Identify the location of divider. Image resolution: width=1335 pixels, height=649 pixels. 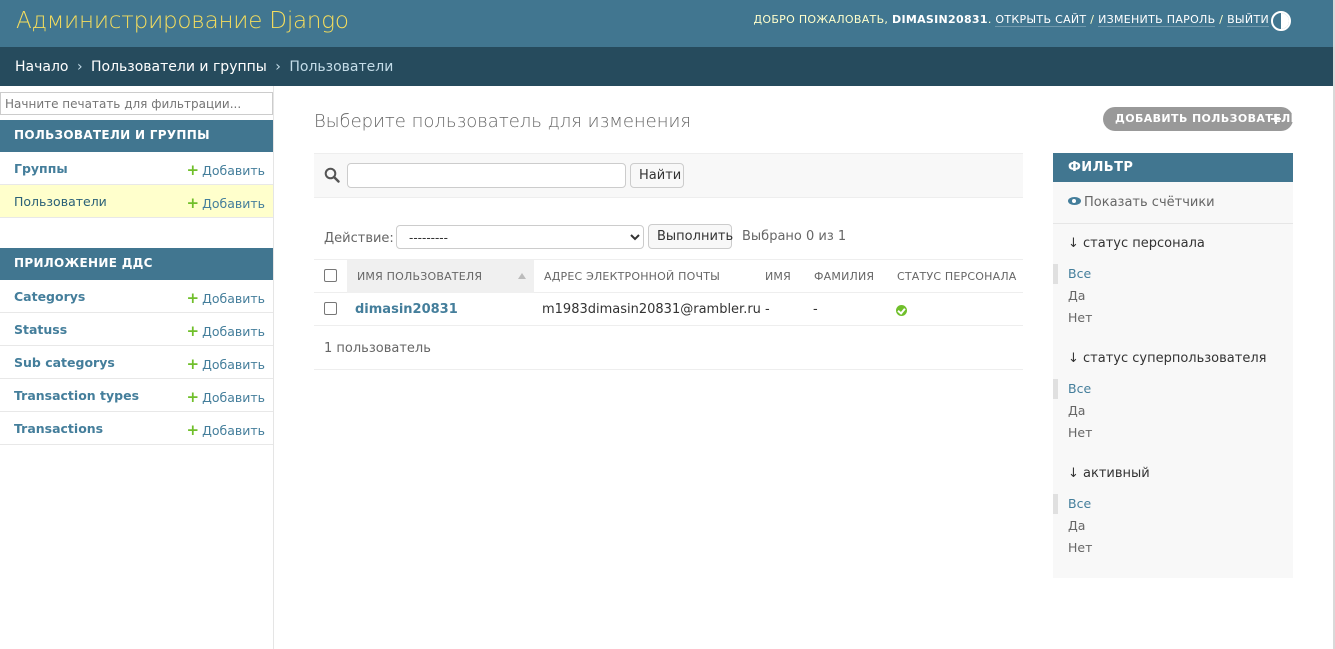
(1173, 223).